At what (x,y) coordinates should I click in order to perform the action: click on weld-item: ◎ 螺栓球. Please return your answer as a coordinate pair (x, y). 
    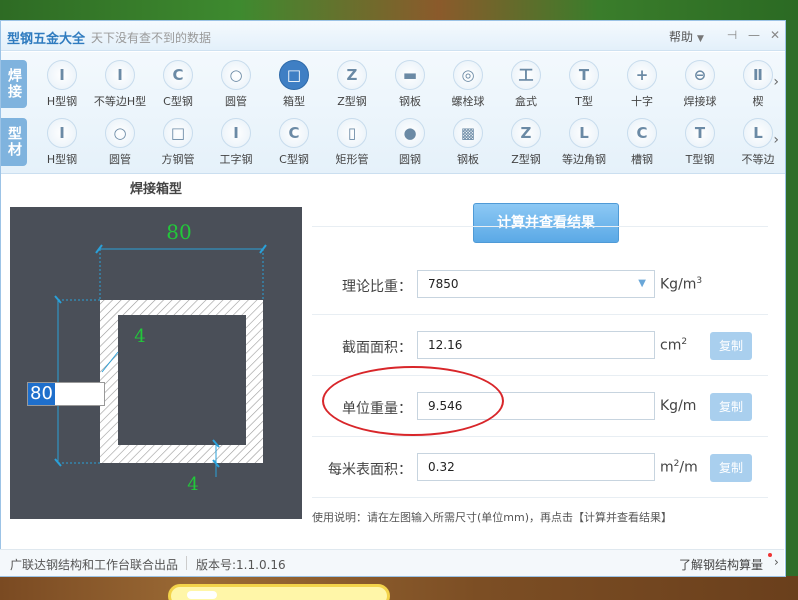
    Looking at the image, I should click on (468, 84).